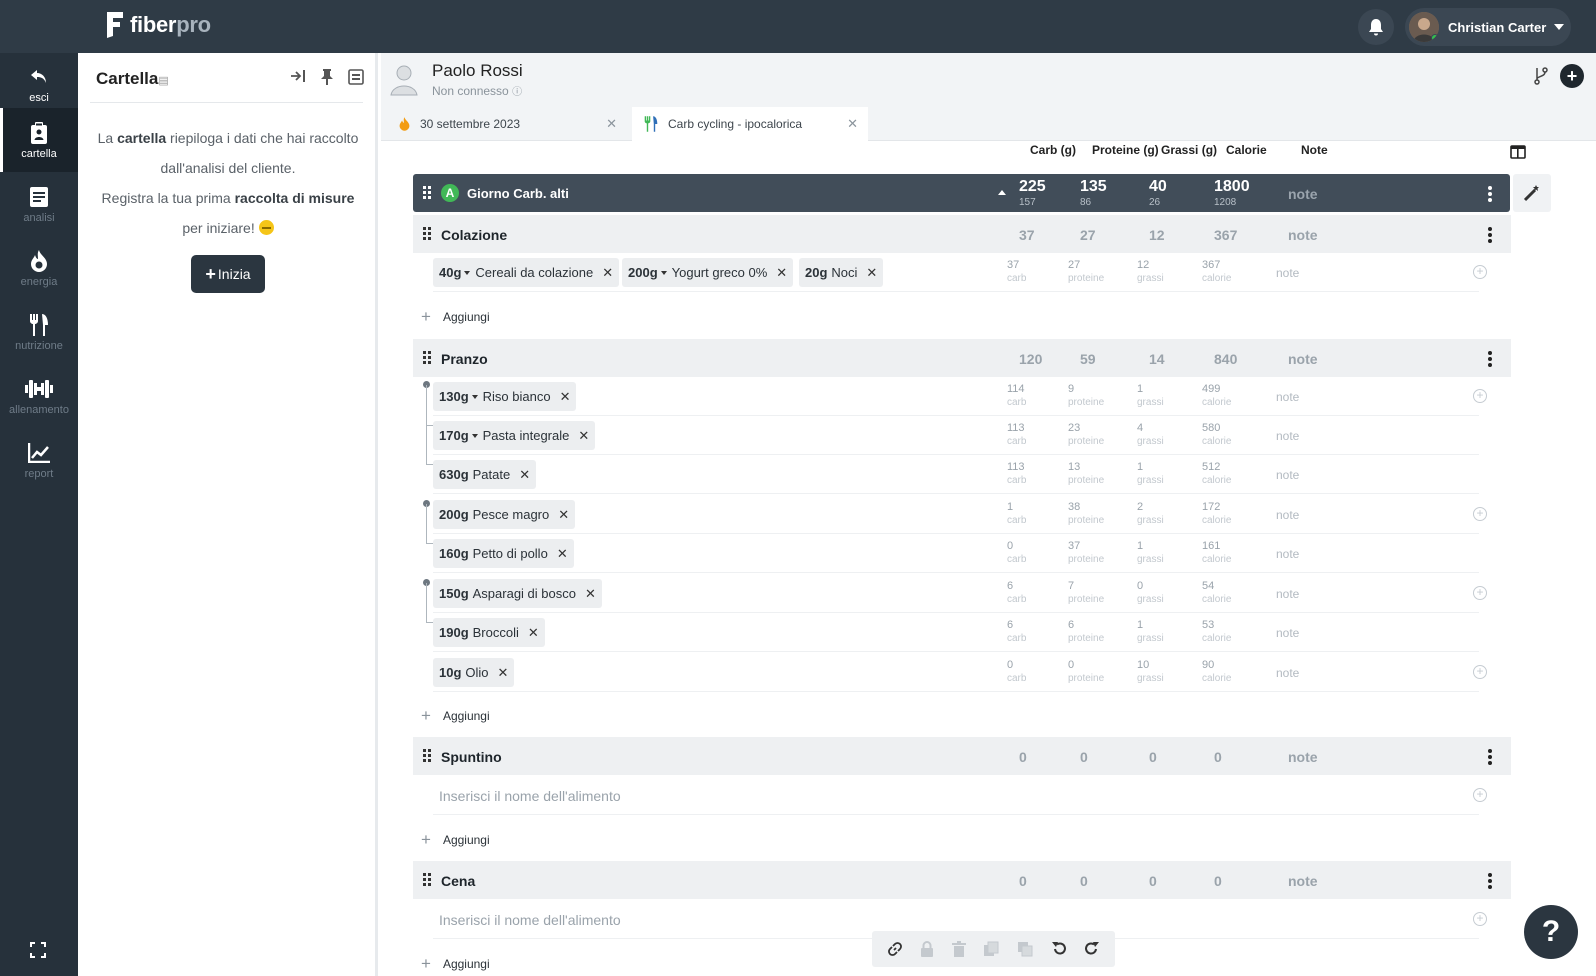  Describe the element at coordinates (1532, 193) in the screenshot. I see `auto-generate-button` at that location.